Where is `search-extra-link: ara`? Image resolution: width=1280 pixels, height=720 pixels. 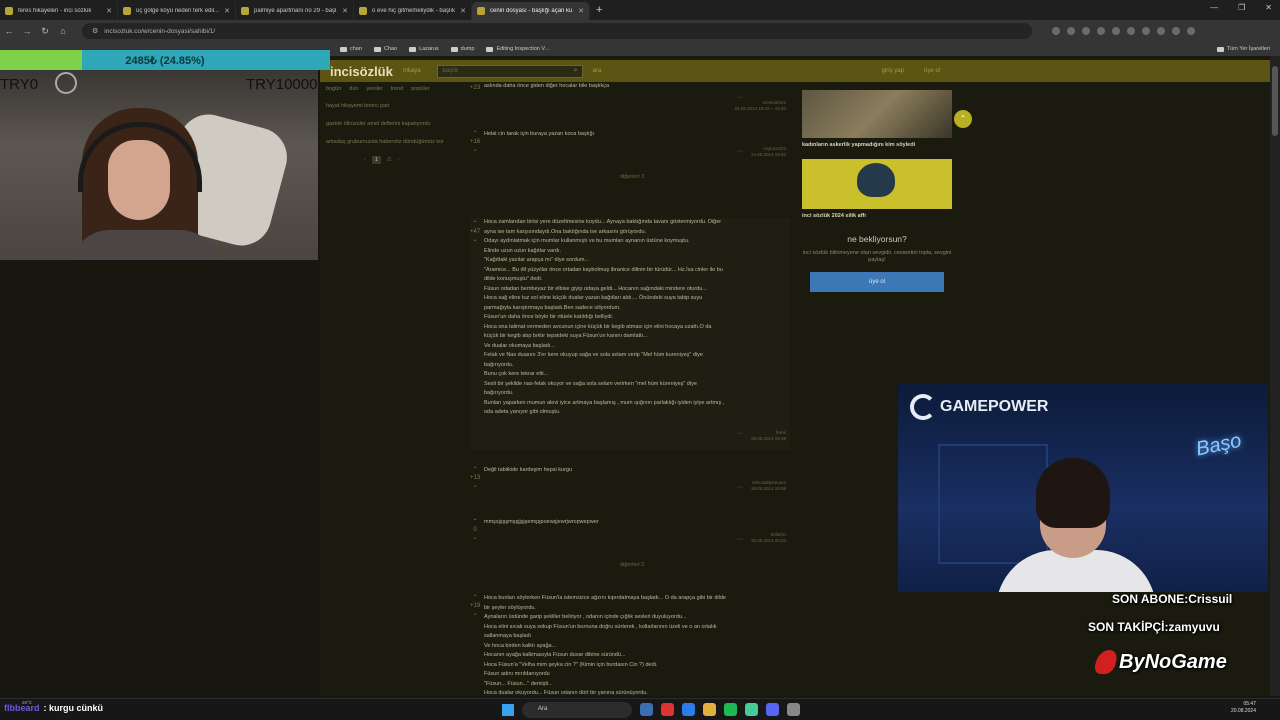 search-extra-link: ara is located at coordinates (597, 71).